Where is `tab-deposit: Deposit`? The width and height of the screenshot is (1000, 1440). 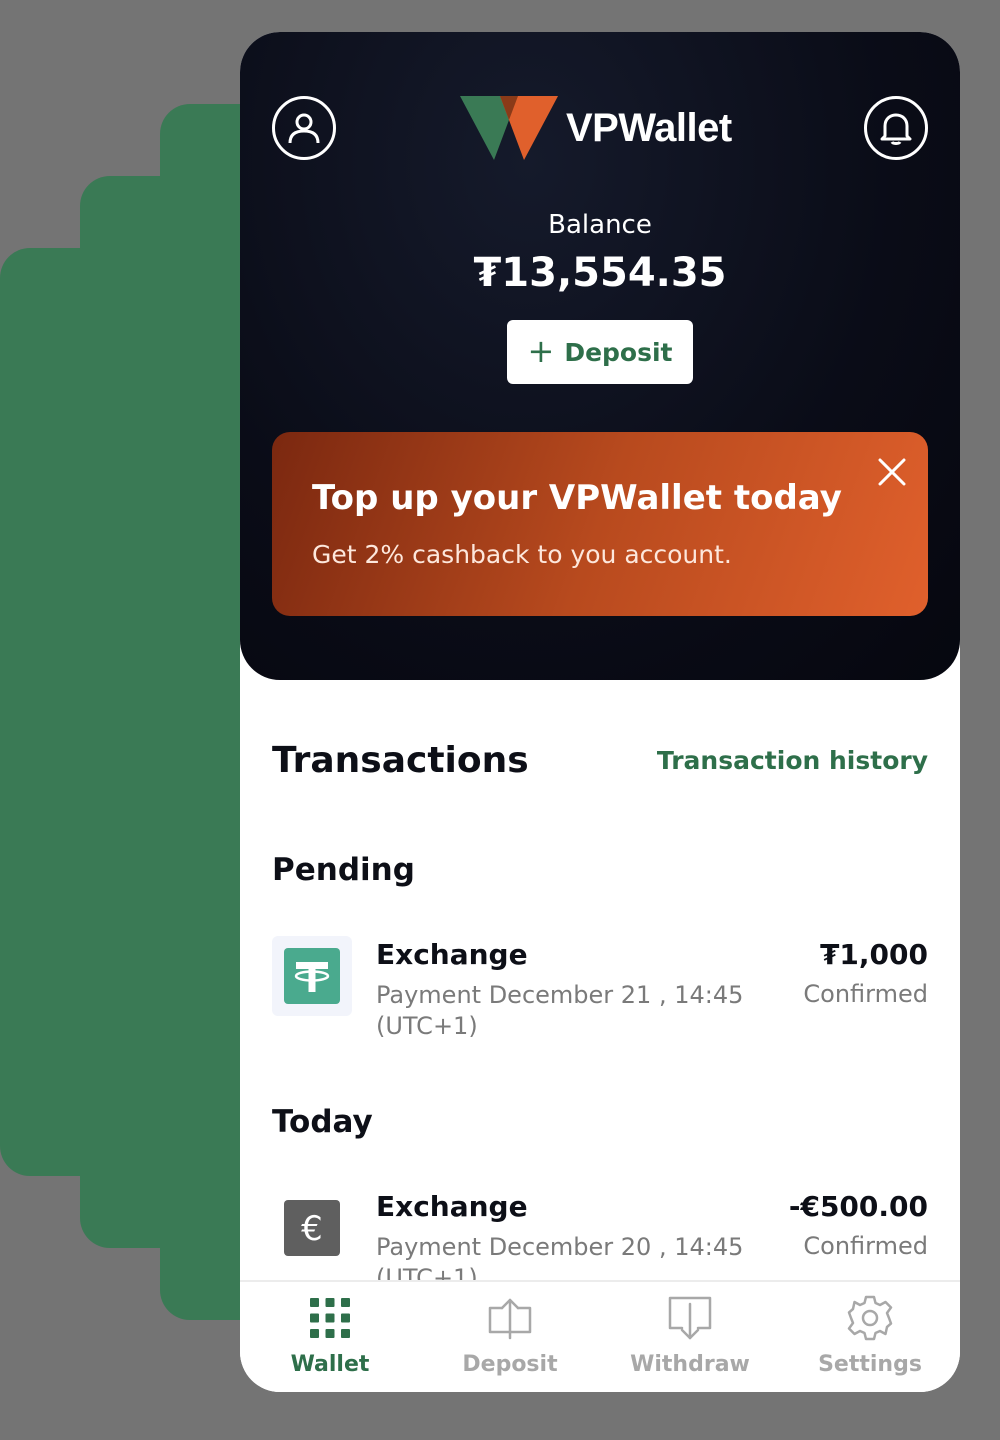 tab-deposit: Deposit is located at coordinates (510, 1337).